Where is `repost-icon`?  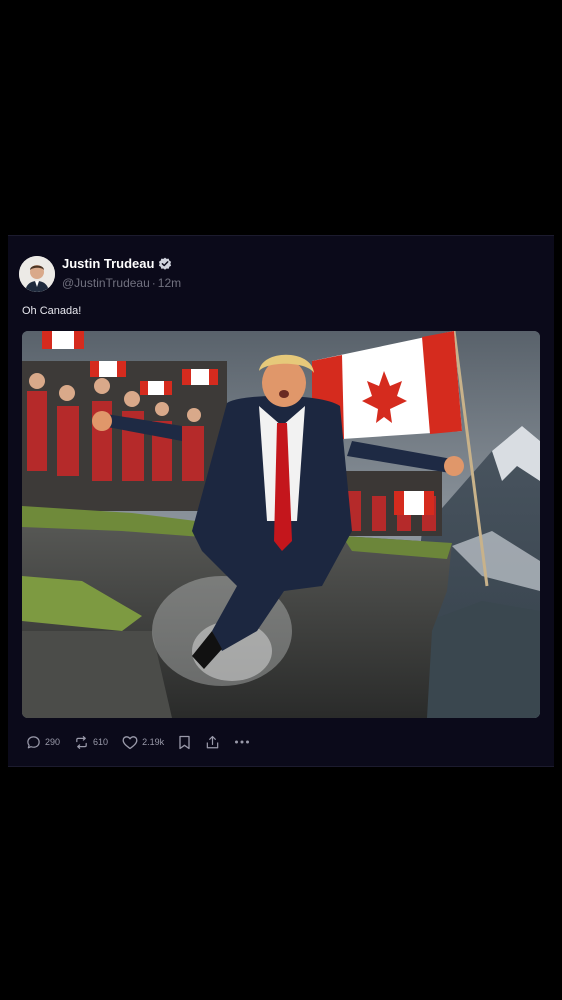 repost-icon is located at coordinates (81, 742).